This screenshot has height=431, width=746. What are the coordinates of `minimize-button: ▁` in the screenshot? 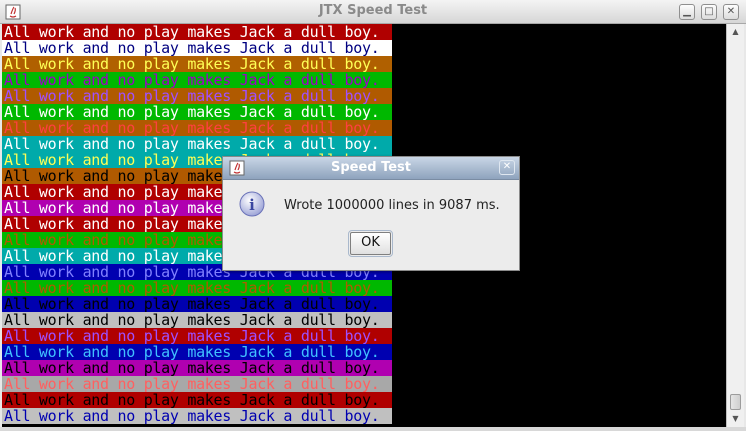 It's located at (687, 12).